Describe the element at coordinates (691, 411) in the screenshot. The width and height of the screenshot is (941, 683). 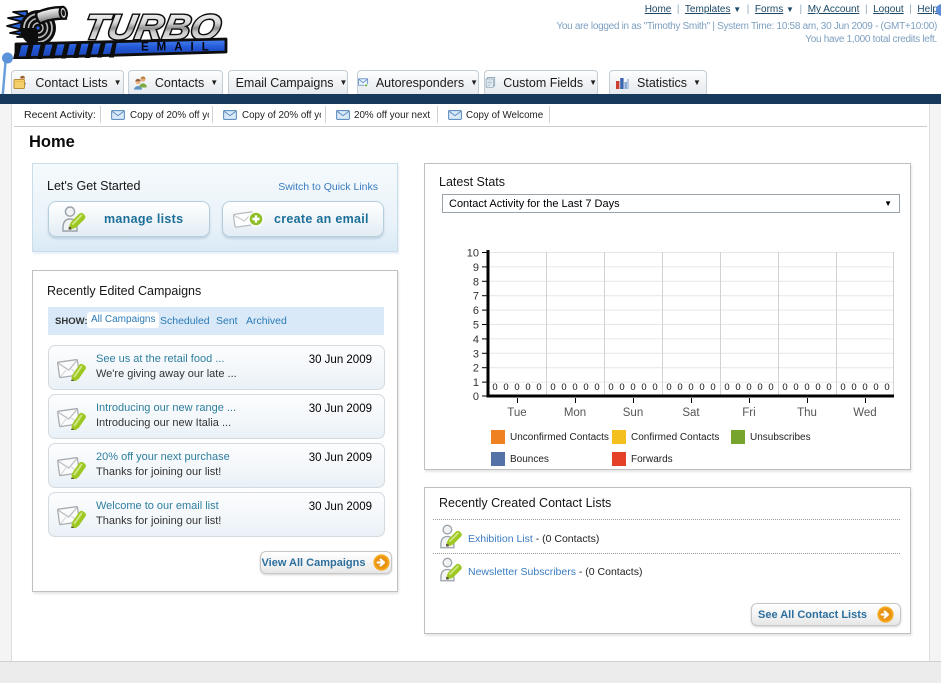
I see `svg-text: Sat` at that location.